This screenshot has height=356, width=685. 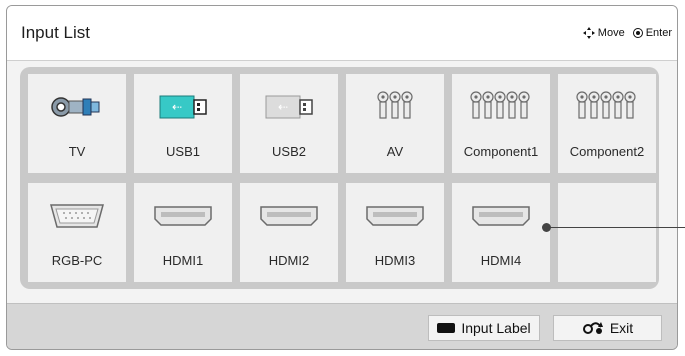 What do you see at coordinates (395, 123) in the screenshot?
I see `input-tile-av: AV` at bounding box center [395, 123].